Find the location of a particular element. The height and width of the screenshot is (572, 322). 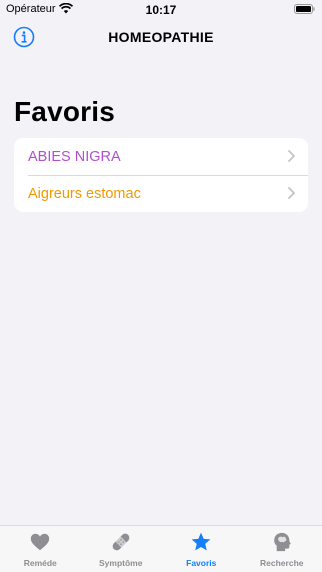

tab-label: Reméde is located at coordinates (40, 563).